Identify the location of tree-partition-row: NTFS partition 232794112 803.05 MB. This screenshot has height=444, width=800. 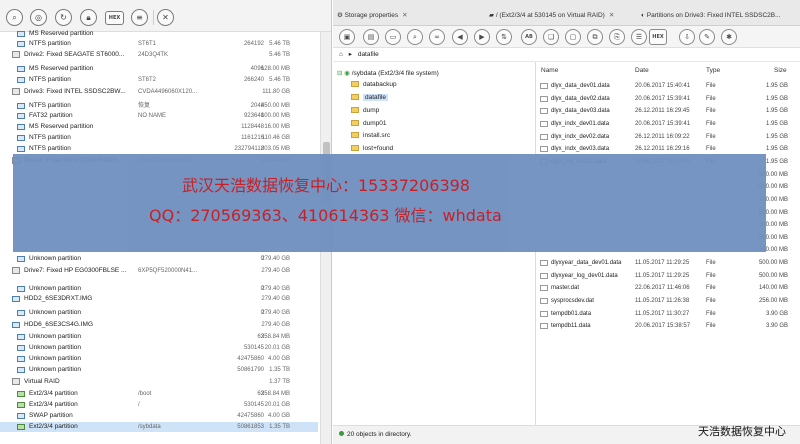
(159, 149).